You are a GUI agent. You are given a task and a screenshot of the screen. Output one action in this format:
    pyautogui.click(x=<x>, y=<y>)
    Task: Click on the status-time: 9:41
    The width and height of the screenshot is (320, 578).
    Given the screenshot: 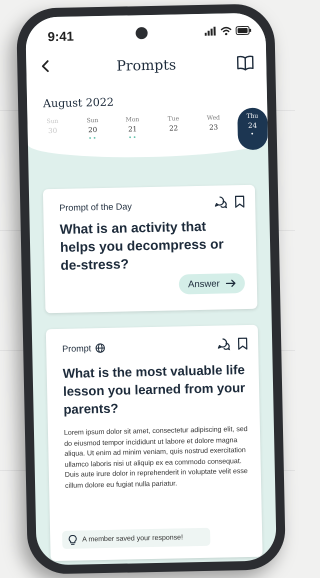 What is the action you would take?
    pyautogui.click(x=60, y=36)
    